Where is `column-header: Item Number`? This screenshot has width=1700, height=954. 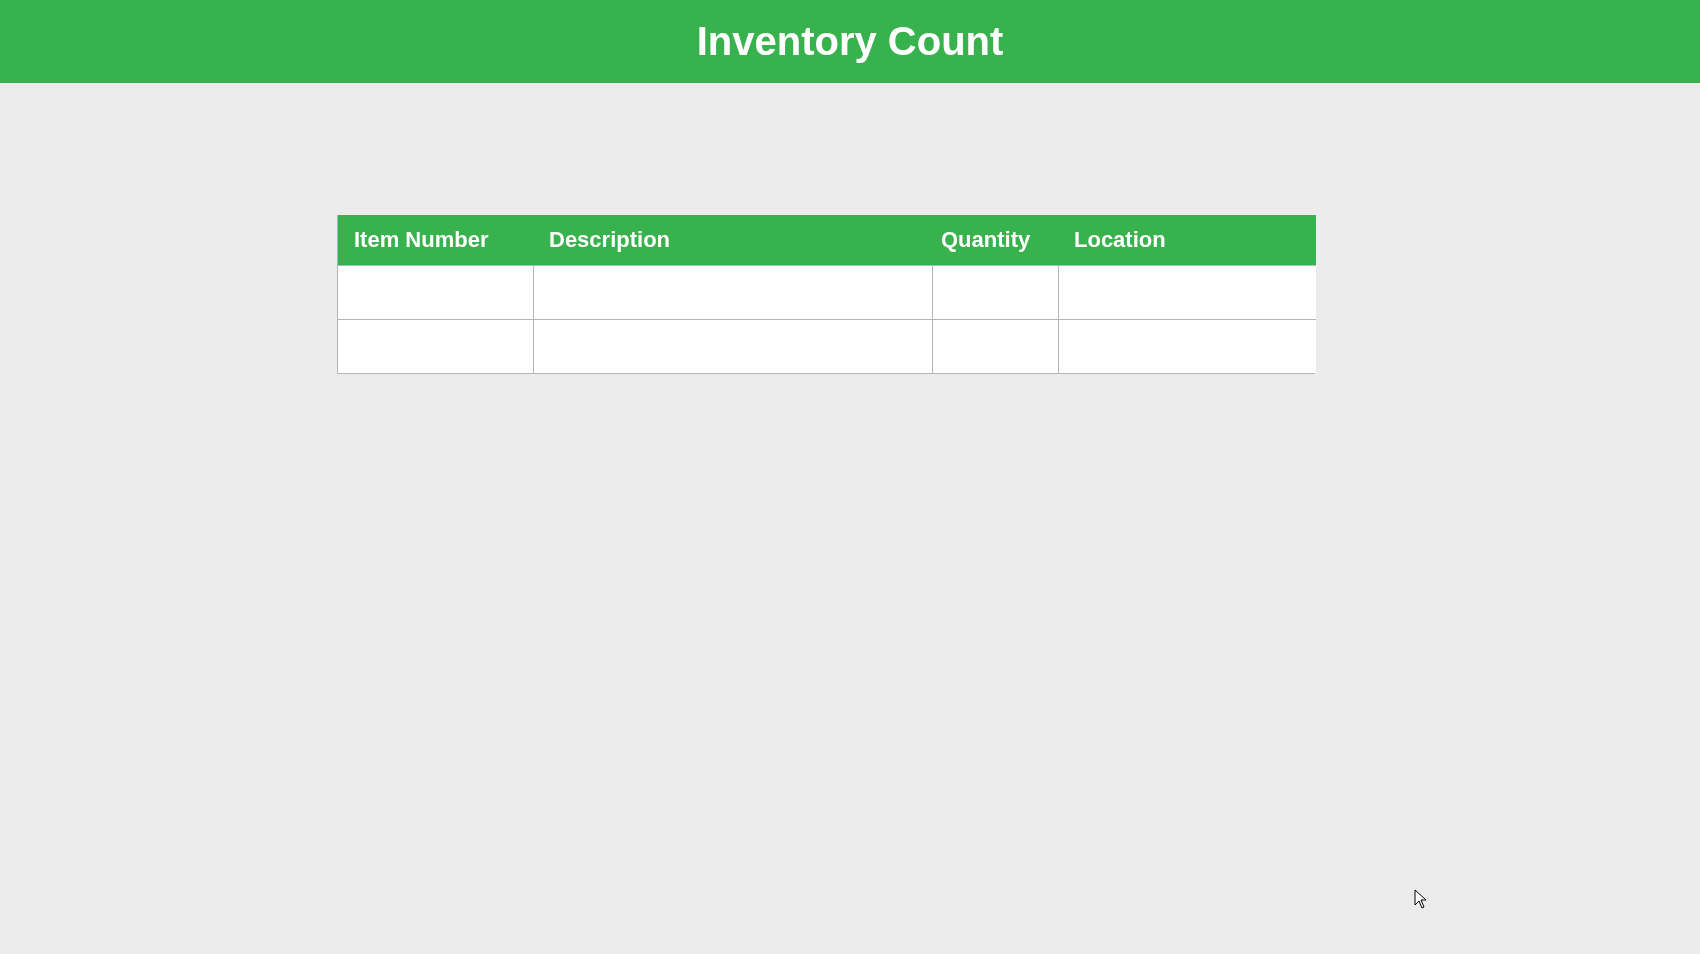 column-header: Item Number is located at coordinates (435, 240).